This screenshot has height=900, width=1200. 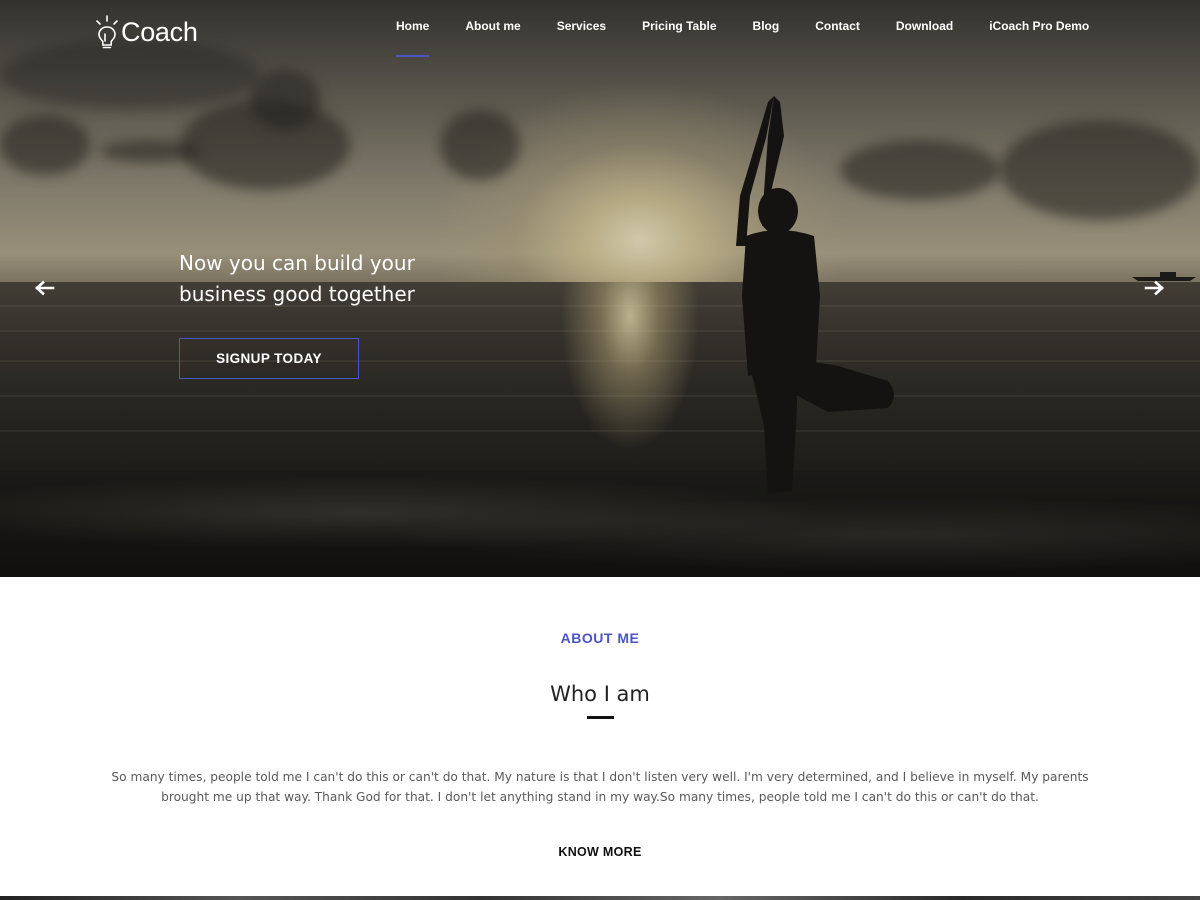 What do you see at coordinates (924, 38) in the screenshot?
I see `nav-item-download: Download` at bounding box center [924, 38].